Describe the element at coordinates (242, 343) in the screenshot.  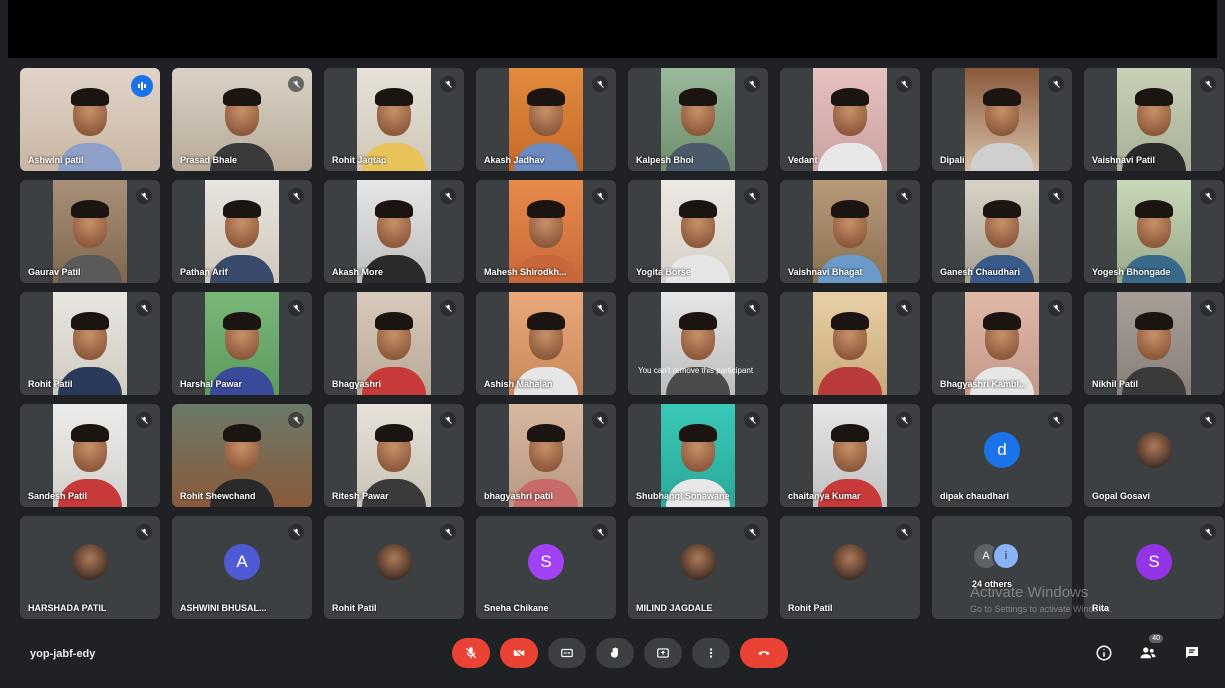
I see `participant-tile: Harshal Pawar` at that location.